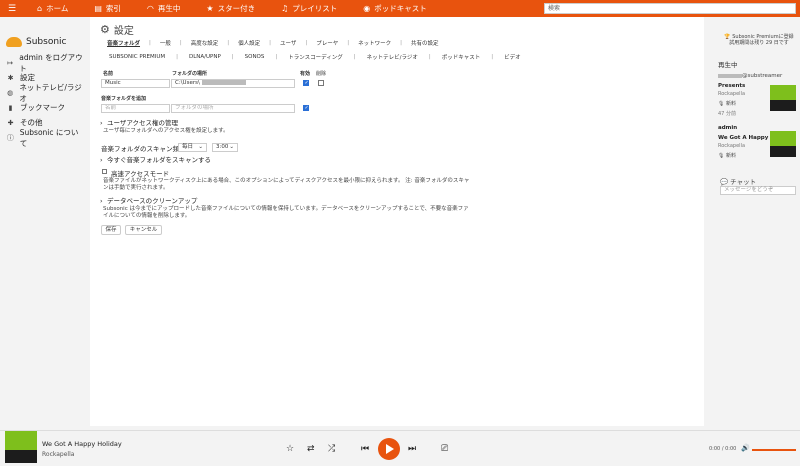 The width and height of the screenshot is (800, 466). I want to click on folder-path-field: C:\Users\, so click(233, 83).